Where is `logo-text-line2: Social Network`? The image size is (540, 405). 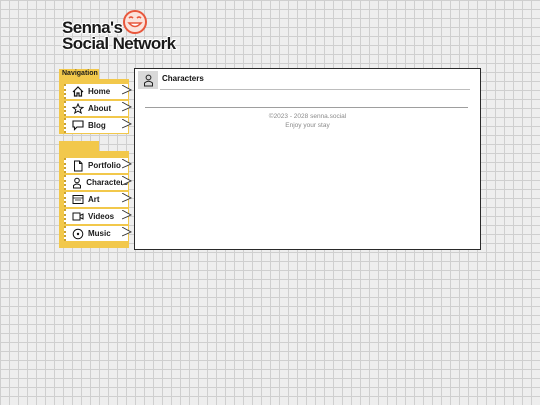
logo-text-line2: Social Network is located at coordinates (119, 43).